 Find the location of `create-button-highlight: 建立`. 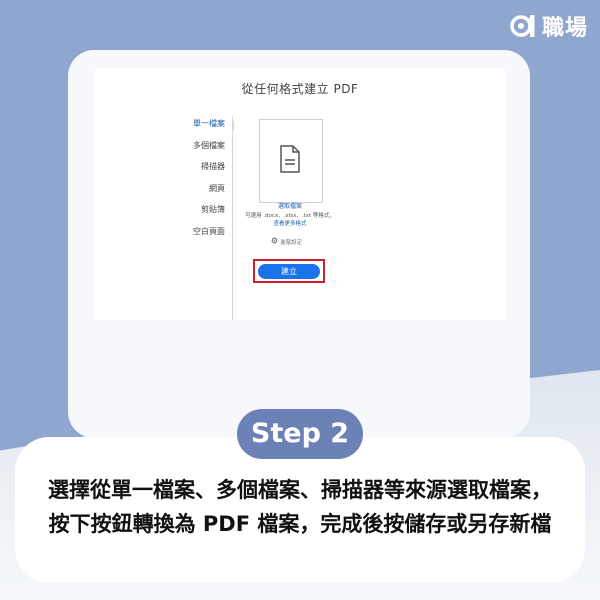

create-button-highlight: 建立 is located at coordinates (289, 271).